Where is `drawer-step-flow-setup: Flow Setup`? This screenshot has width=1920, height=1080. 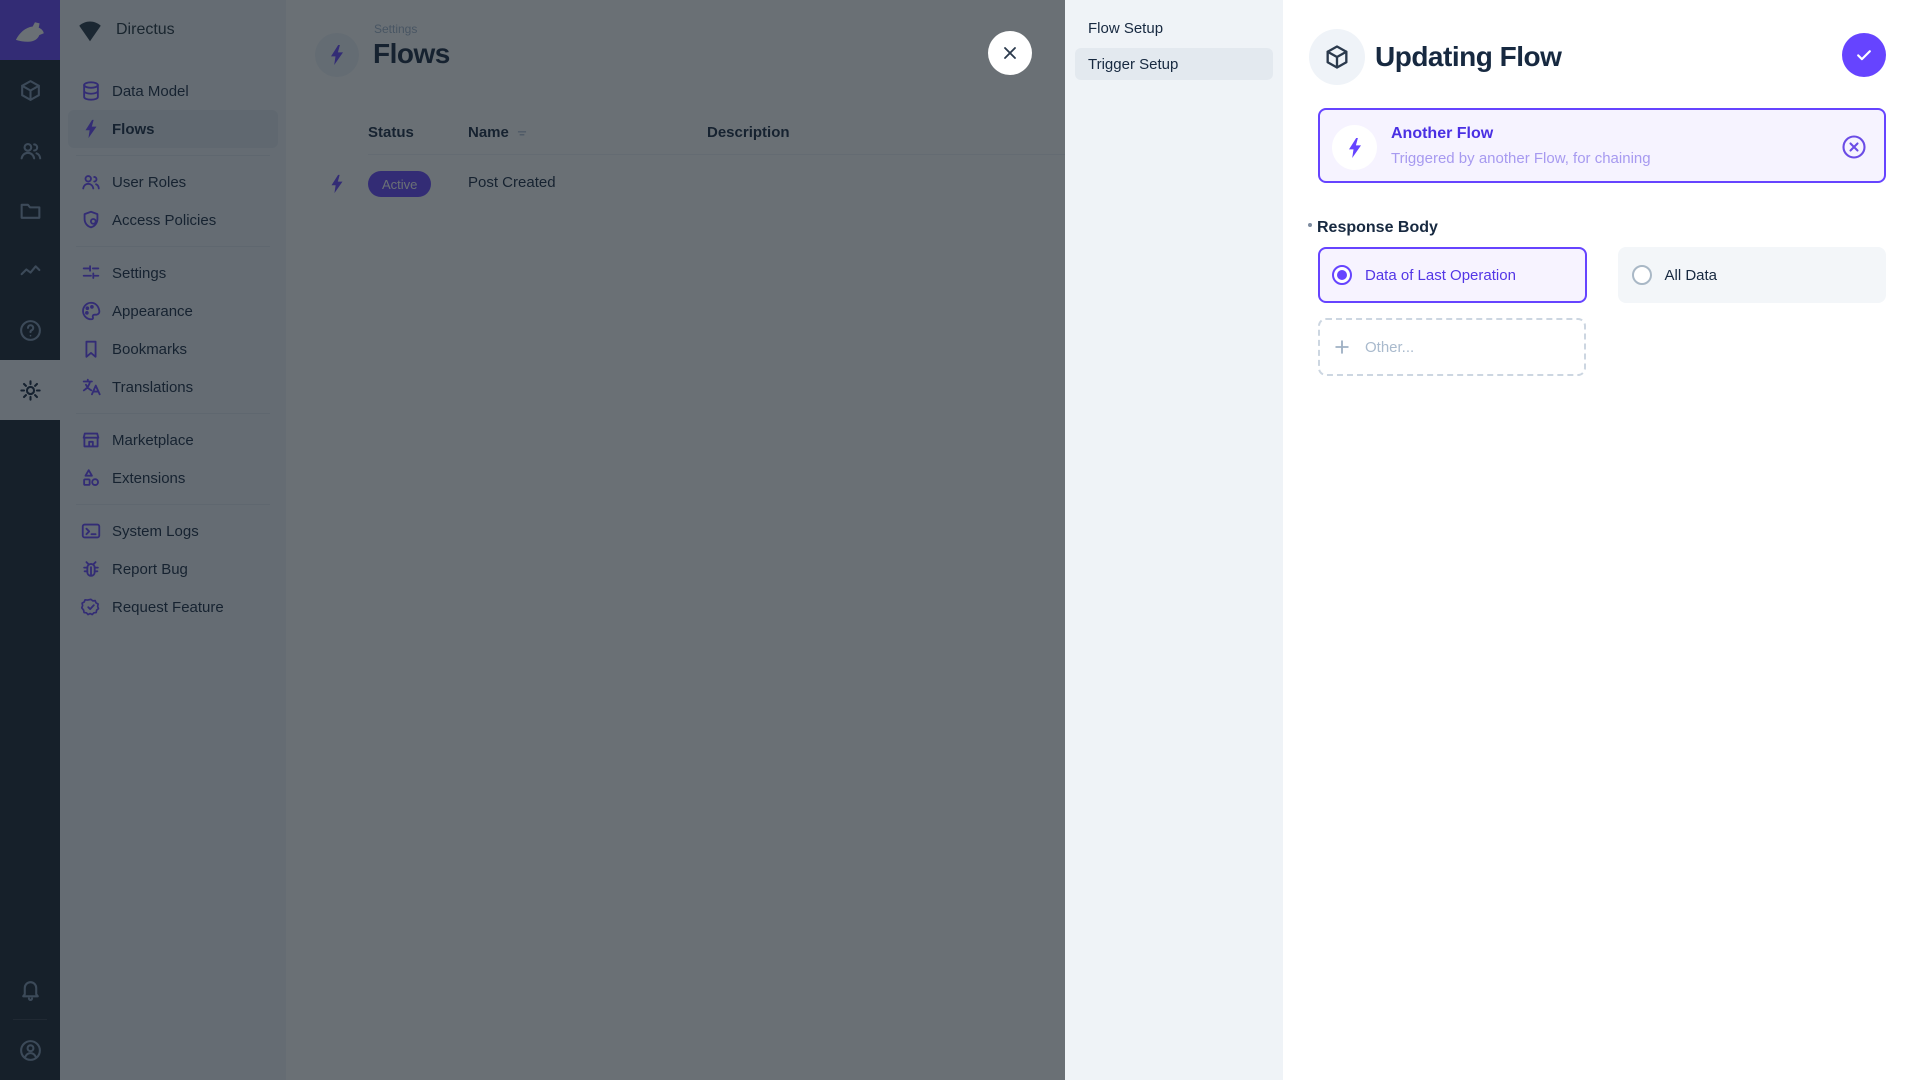
drawer-step-flow-setup: Flow Setup is located at coordinates (1174, 28).